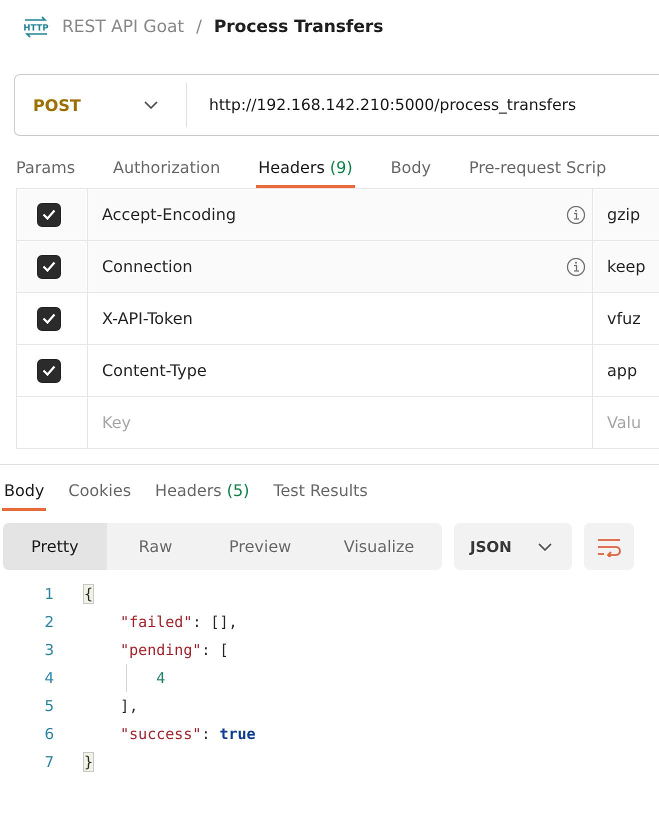 This screenshot has width=659, height=835. What do you see at coordinates (622, 370) in the screenshot?
I see `header-value: app` at bounding box center [622, 370].